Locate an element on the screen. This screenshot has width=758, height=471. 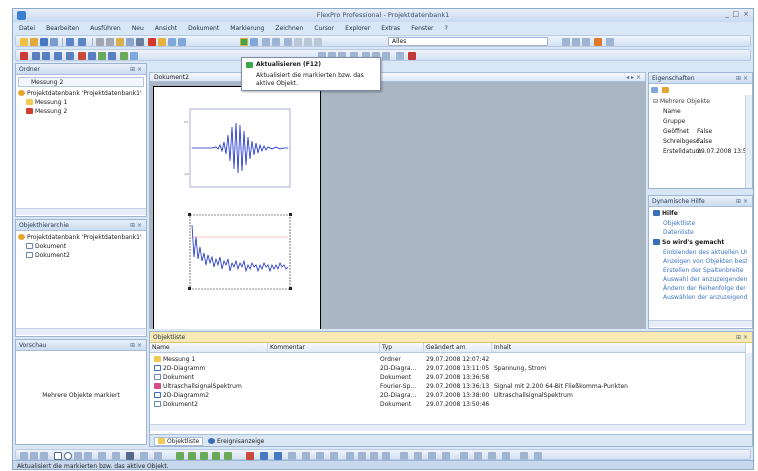
tree-item-dokument: Dokument is located at coordinates (46, 246).